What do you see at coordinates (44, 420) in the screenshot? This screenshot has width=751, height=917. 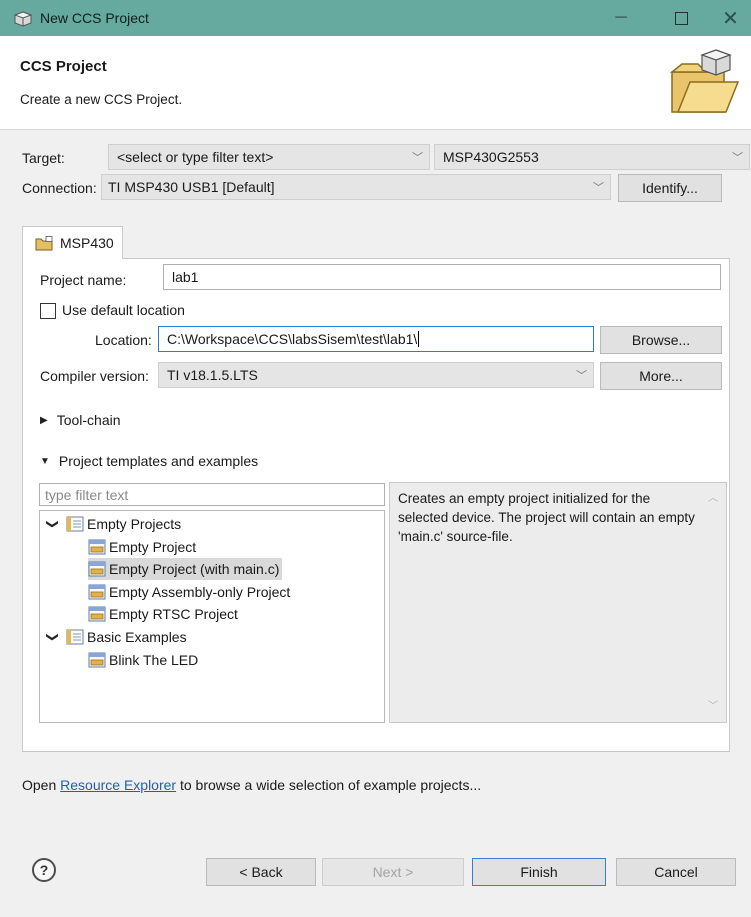 I see `triangle-right-icon: ▶` at bounding box center [44, 420].